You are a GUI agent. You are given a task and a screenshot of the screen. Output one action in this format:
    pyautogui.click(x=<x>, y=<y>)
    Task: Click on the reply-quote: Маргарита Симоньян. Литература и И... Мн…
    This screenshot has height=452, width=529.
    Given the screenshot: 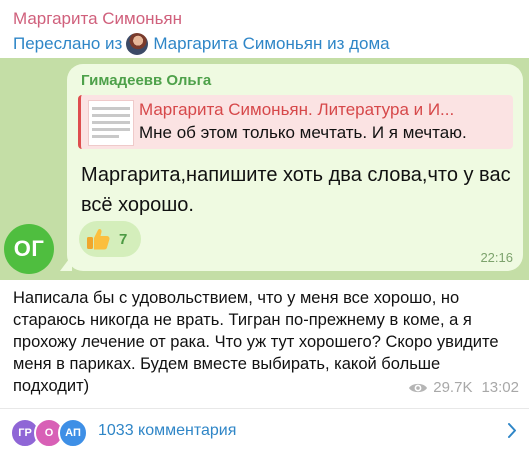 What is the action you would take?
    pyautogui.click(x=295, y=122)
    